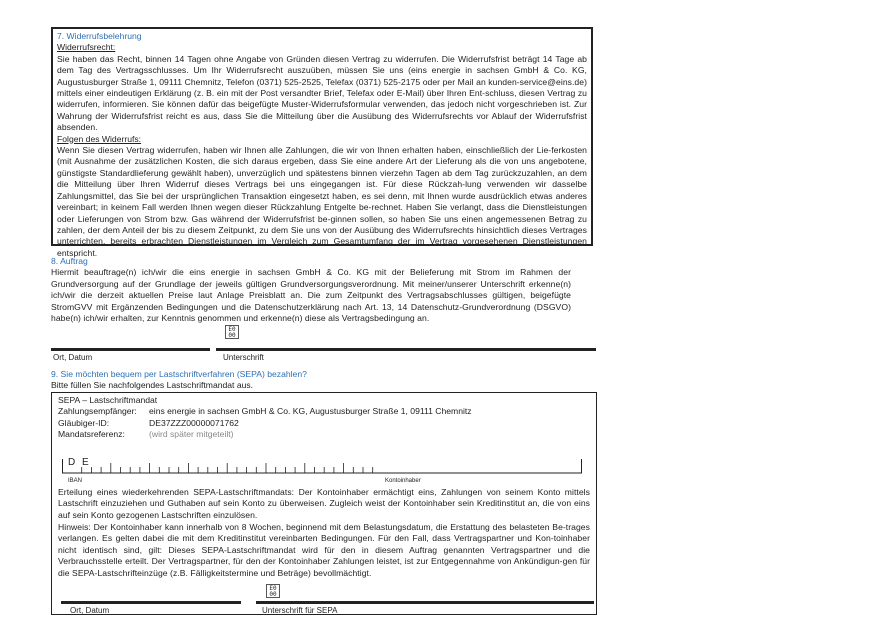 This screenshot has width=877, height=620. Describe the element at coordinates (406, 349) in the screenshot. I see `signature-line` at that location.